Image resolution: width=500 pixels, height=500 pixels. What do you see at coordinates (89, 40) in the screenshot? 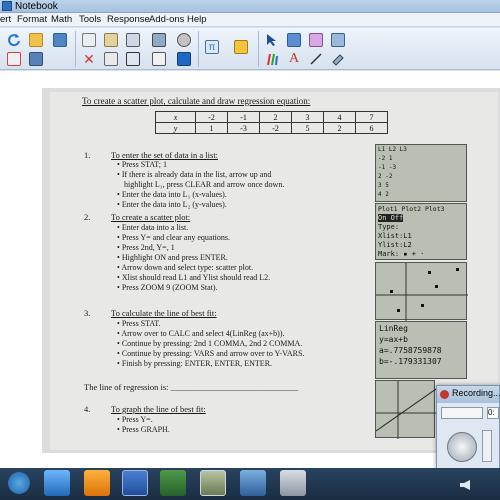
I see `copy-icon` at bounding box center [89, 40].